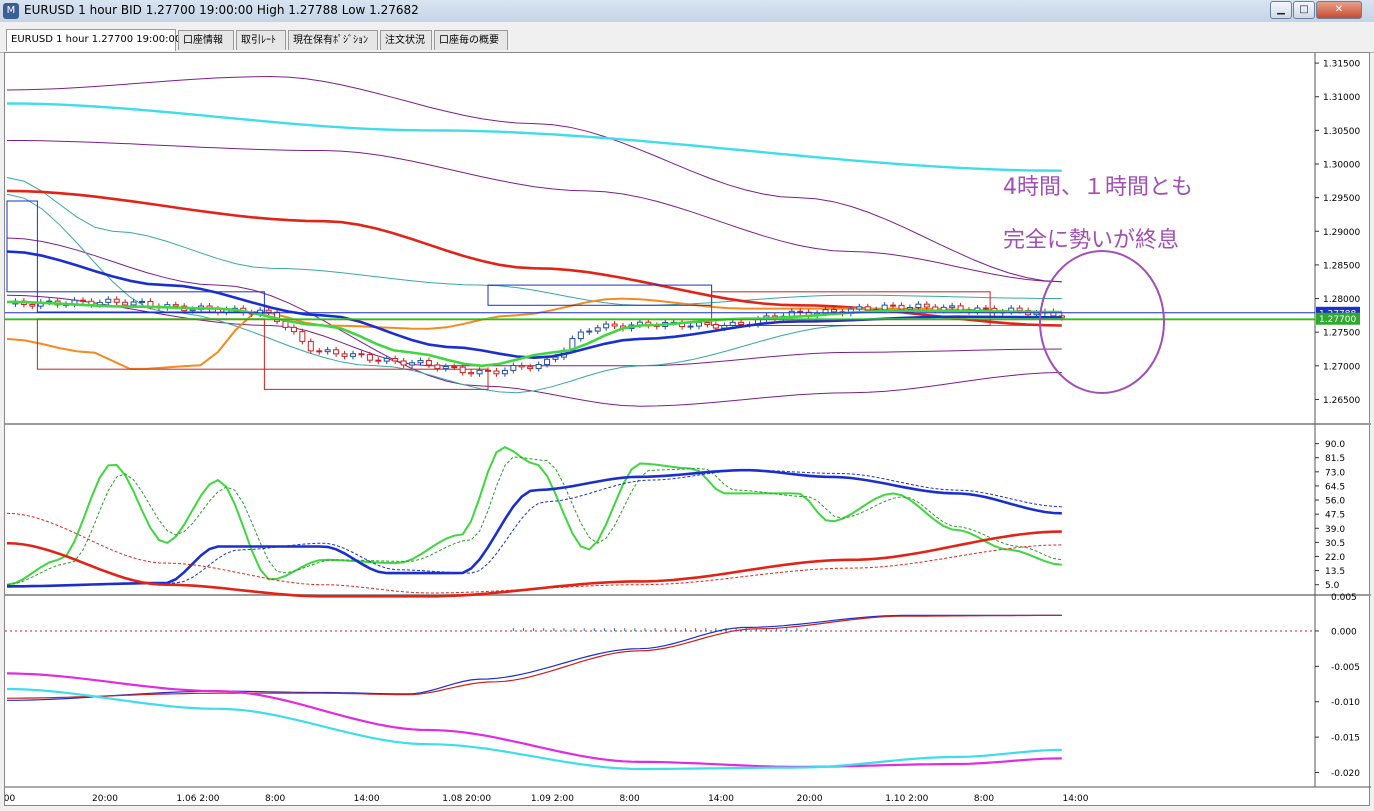 The width and height of the screenshot is (1374, 811). What do you see at coordinates (1341, 266) in the screenshot?
I see `price-tick-label: 1.28500` at bounding box center [1341, 266].